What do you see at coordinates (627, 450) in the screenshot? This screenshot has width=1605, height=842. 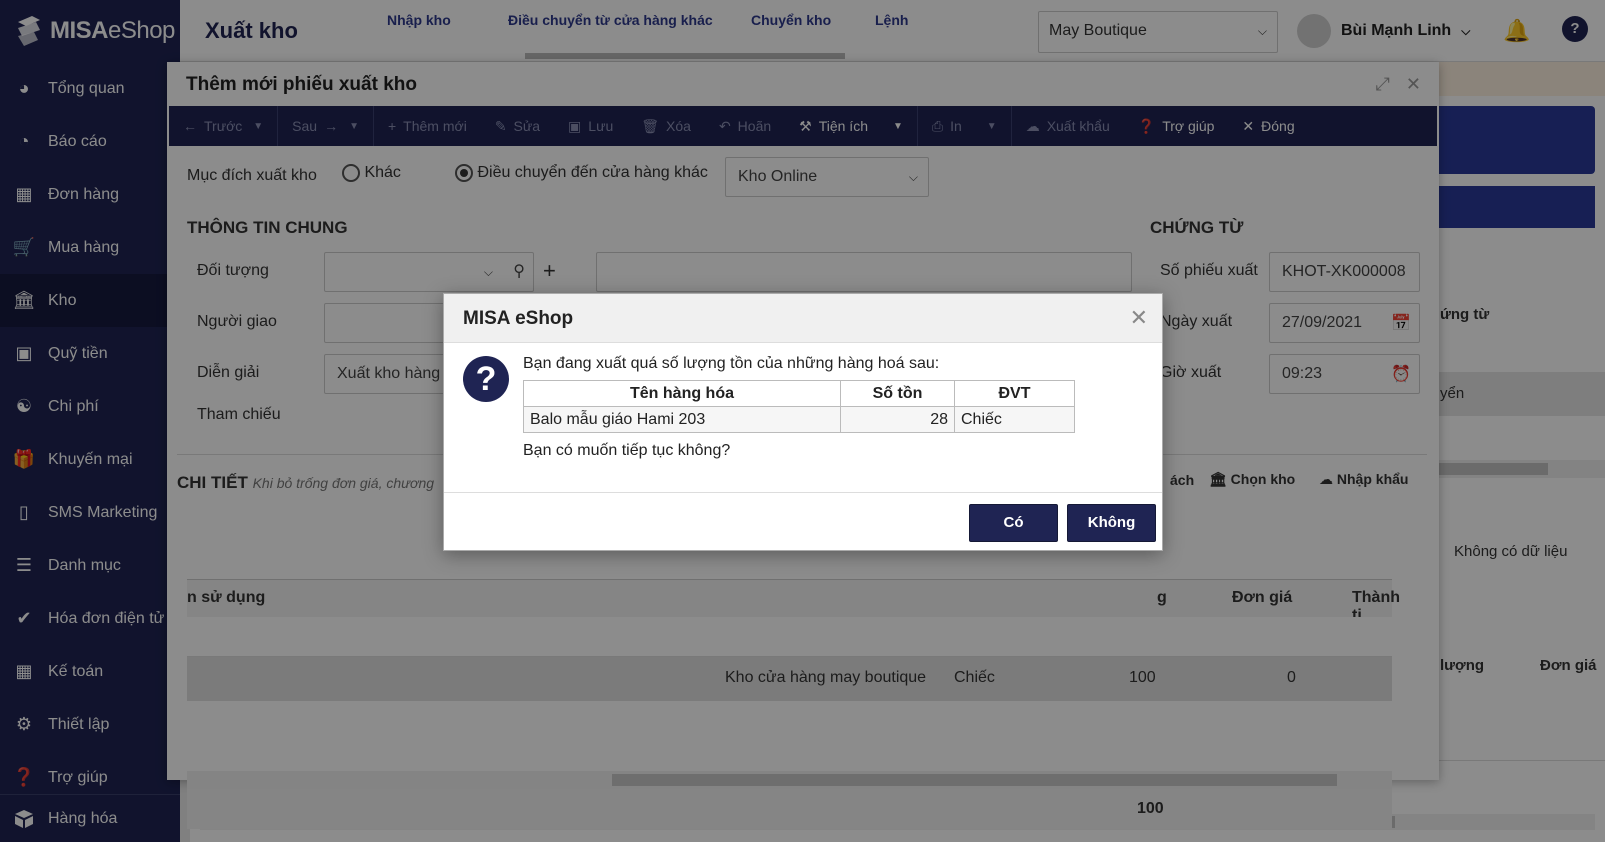 I see `dialog-question: Bạn có muốn tiếp tục không?` at bounding box center [627, 450].